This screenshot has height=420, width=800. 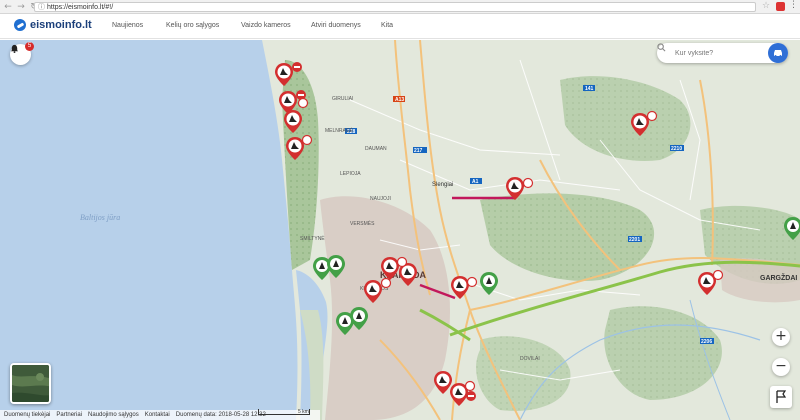 What do you see at coordinates (418, 151) in the screenshot?
I see `road-number-label: 217` at bounding box center [418, 151].